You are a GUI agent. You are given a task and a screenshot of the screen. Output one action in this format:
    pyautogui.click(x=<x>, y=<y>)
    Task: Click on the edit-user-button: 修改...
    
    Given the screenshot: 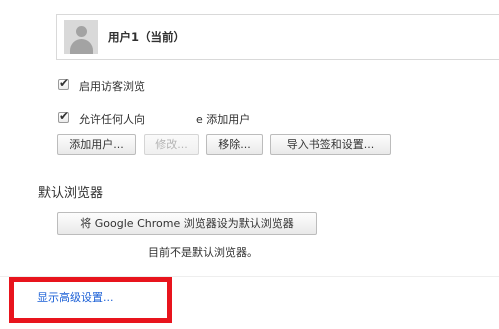 What is the action you would take?
    pyautogui.click(x=171, y=144)
    